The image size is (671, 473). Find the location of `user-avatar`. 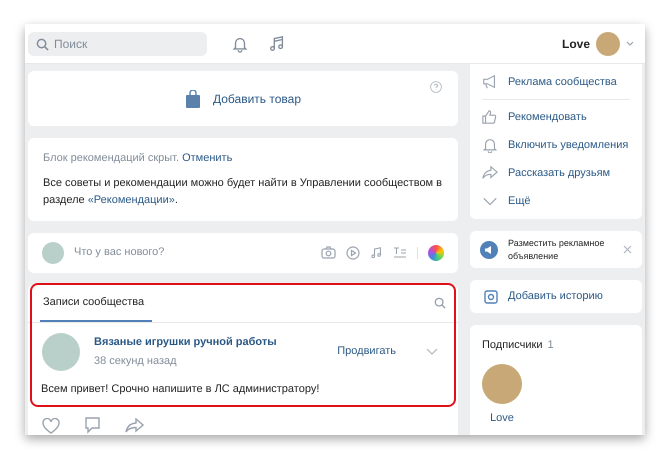

user-avatar is located at coordinates (608, 44).